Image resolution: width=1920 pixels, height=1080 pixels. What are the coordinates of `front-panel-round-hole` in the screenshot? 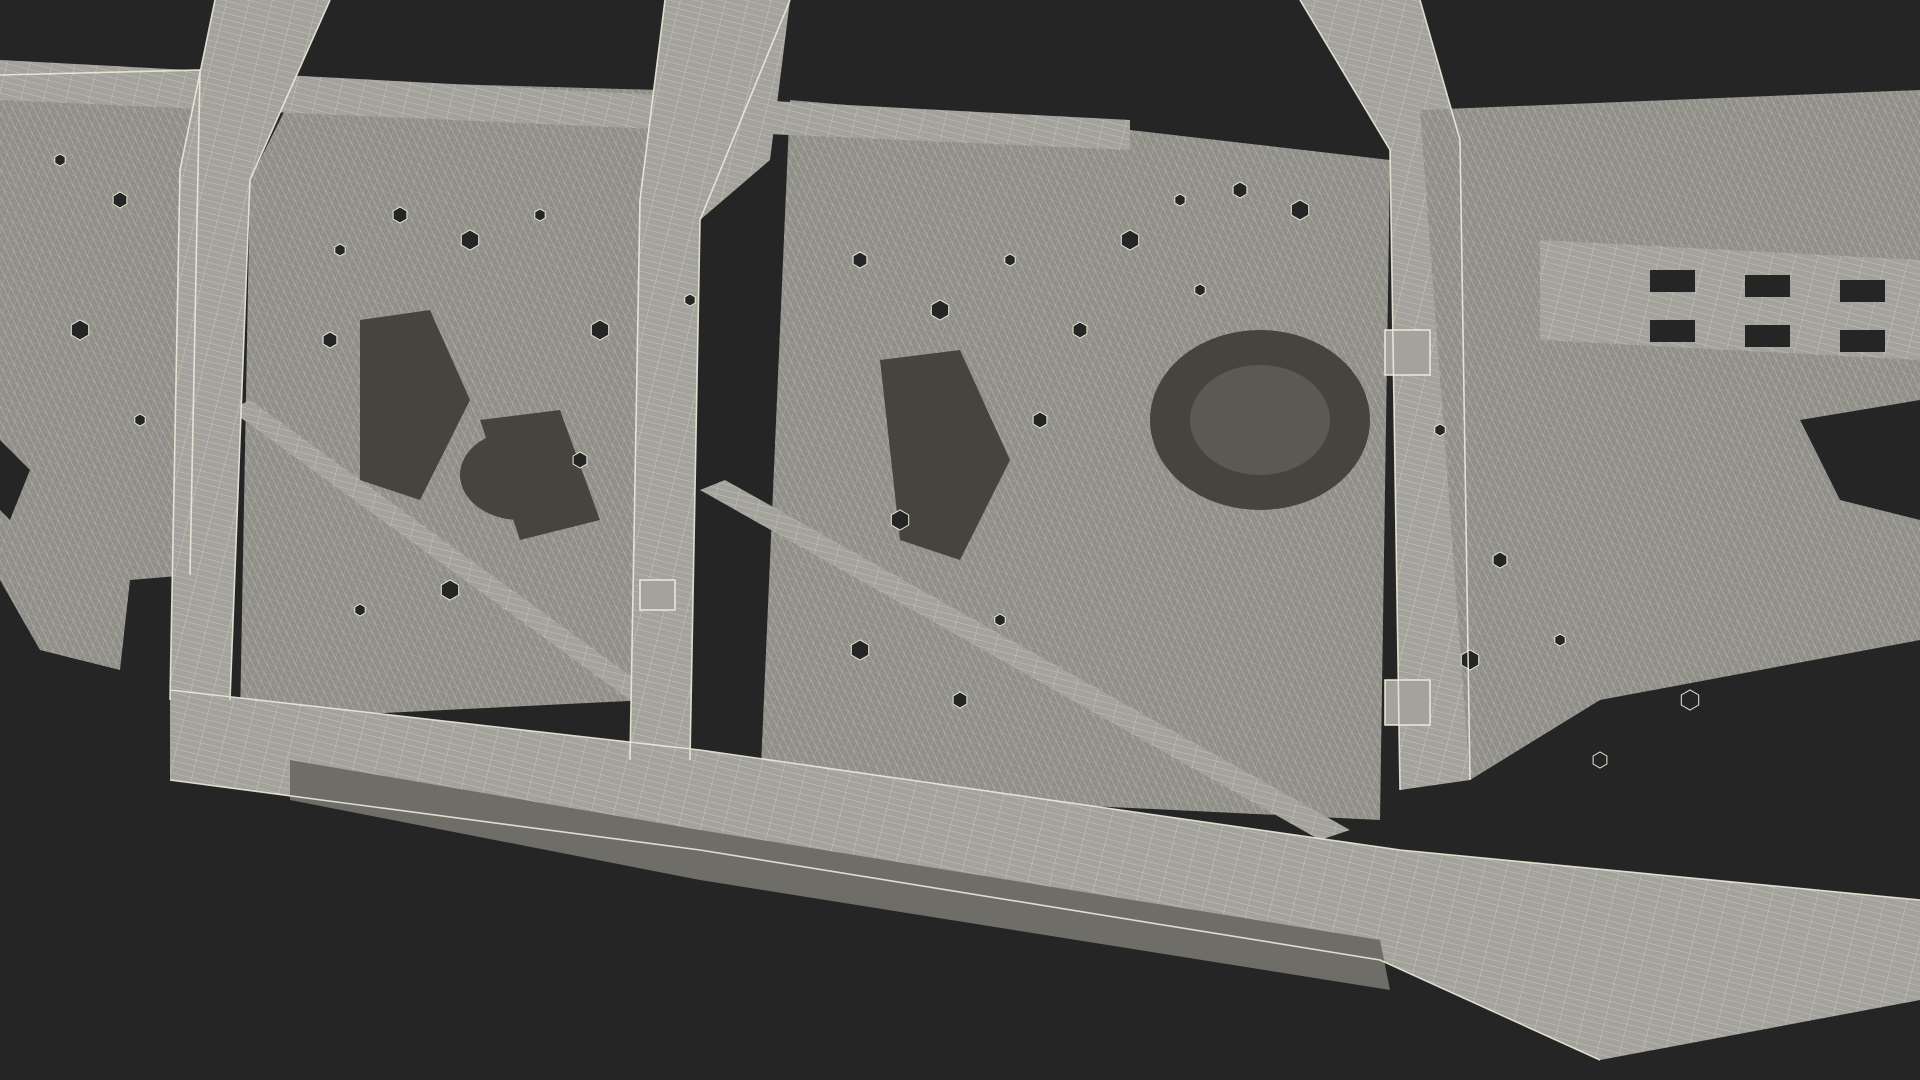 It's located at (520, 475).